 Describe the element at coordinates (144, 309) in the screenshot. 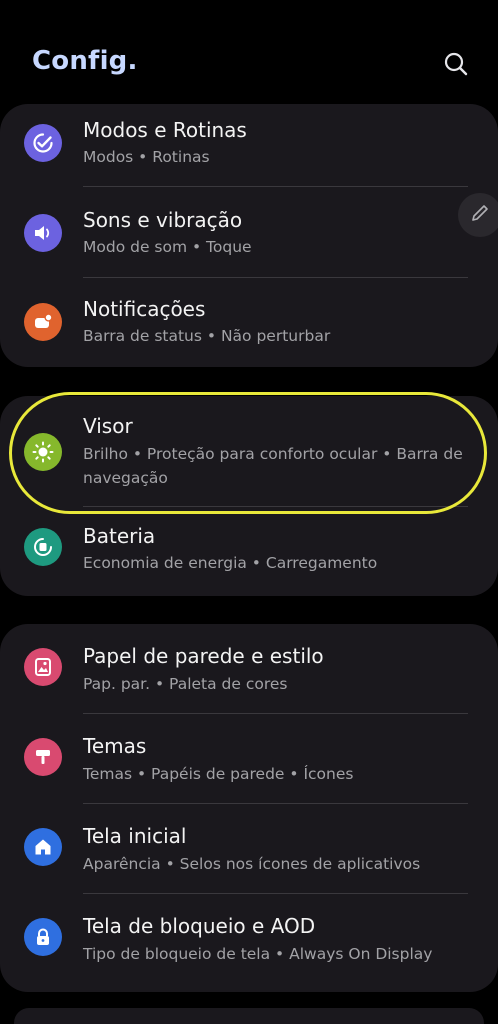

I see `settings-item-label: Notificações` at that location.